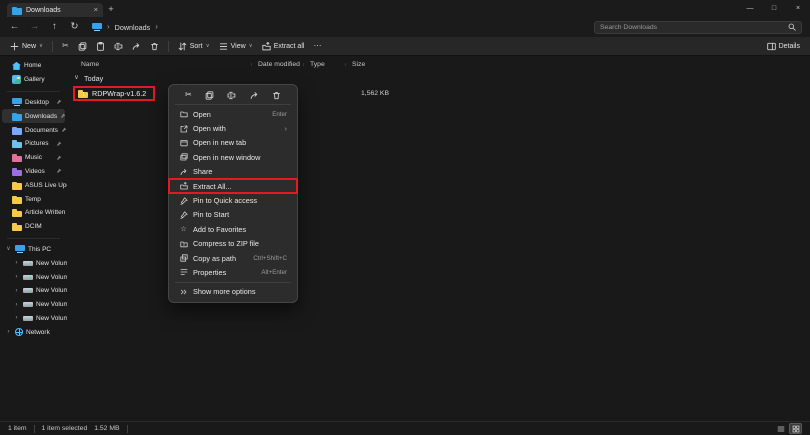 Image resolution: width=810 pixels, height=435 pixels. I want to click on sort-button: Sort ∨, so click(194, 46).